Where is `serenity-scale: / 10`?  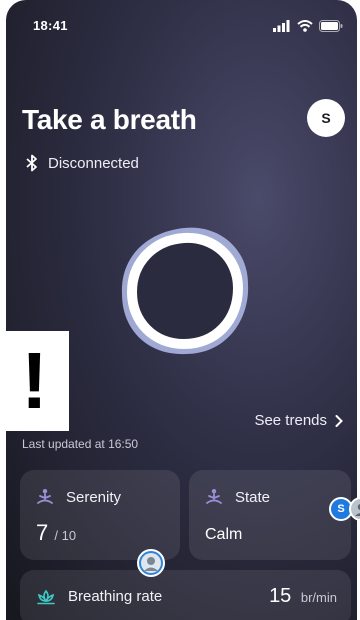
serenity-scale: / 10 is located at coordinates (65, 535).